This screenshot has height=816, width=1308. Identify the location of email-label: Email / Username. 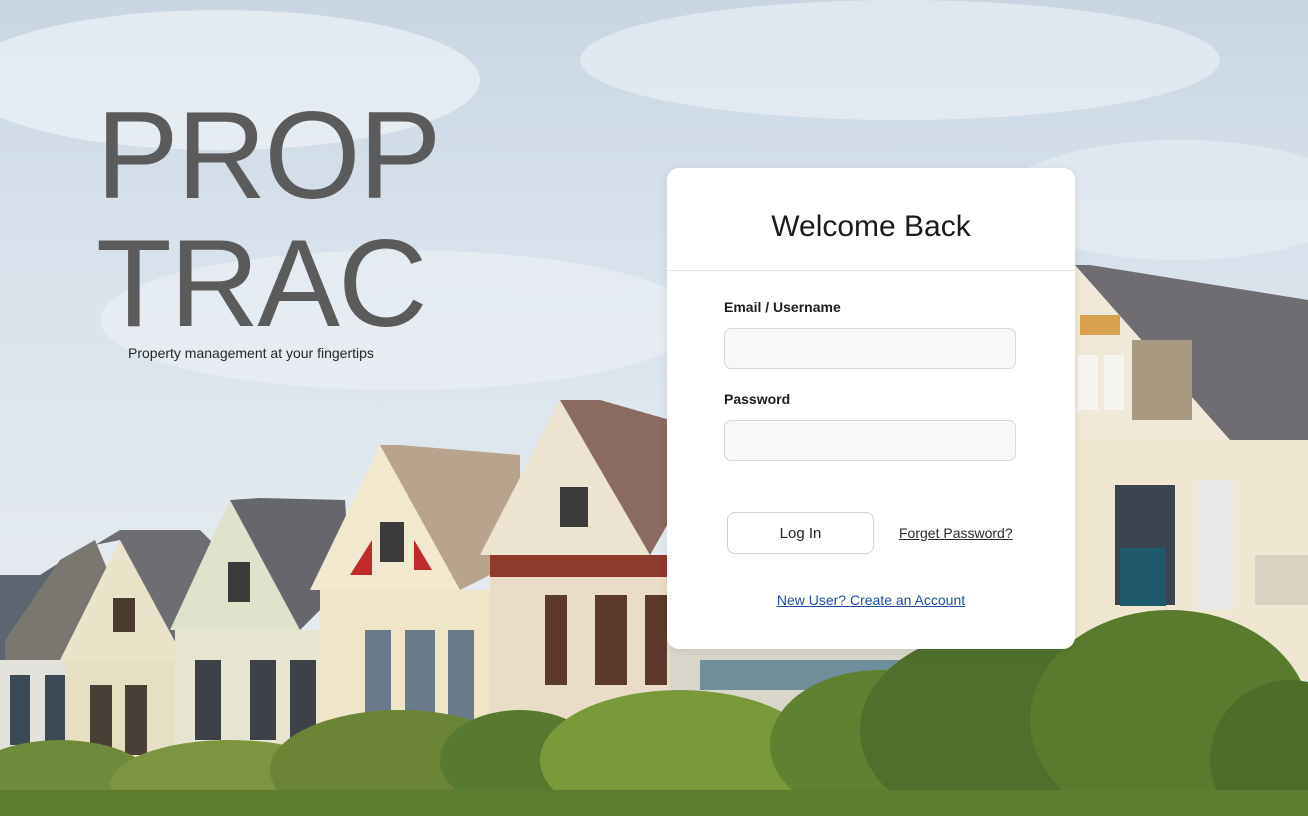
(782, 307).